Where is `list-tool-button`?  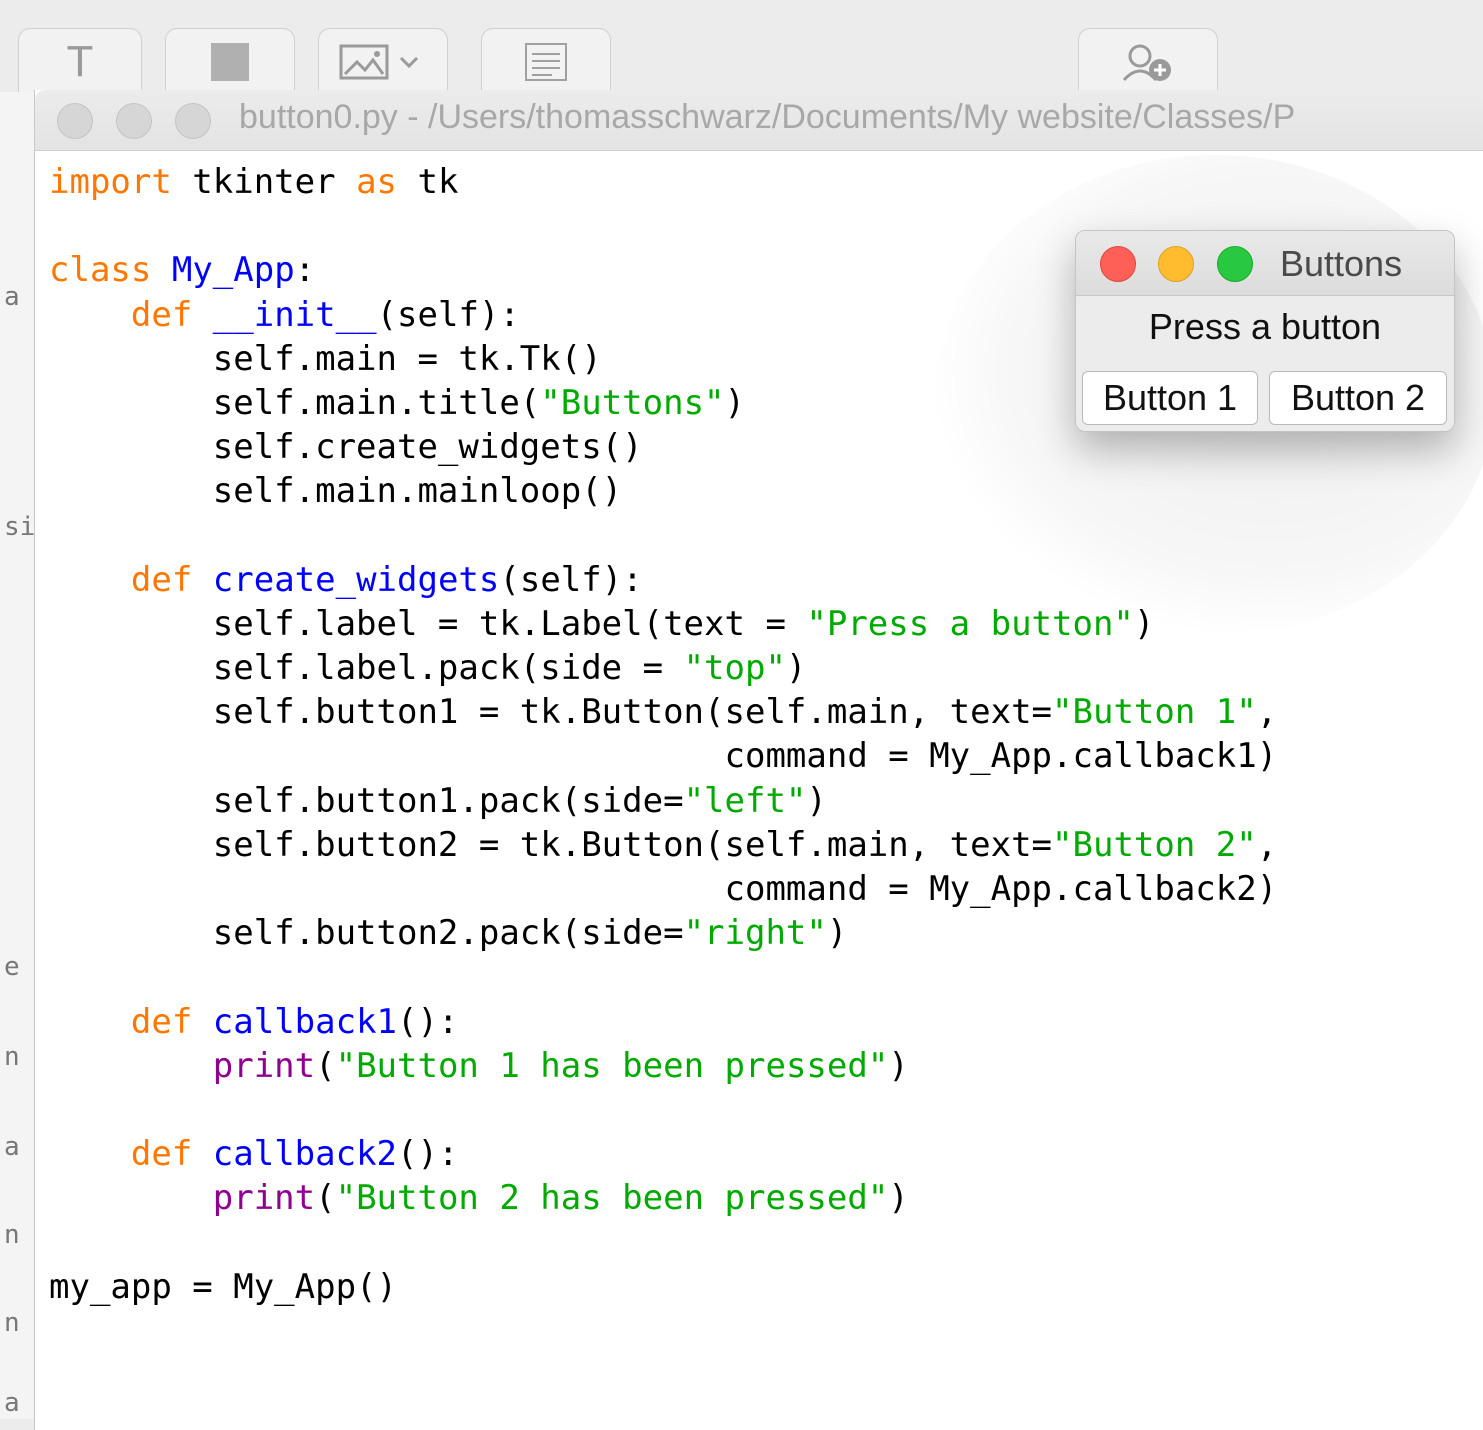
list-tool-button is located at coordinates (546, 61).